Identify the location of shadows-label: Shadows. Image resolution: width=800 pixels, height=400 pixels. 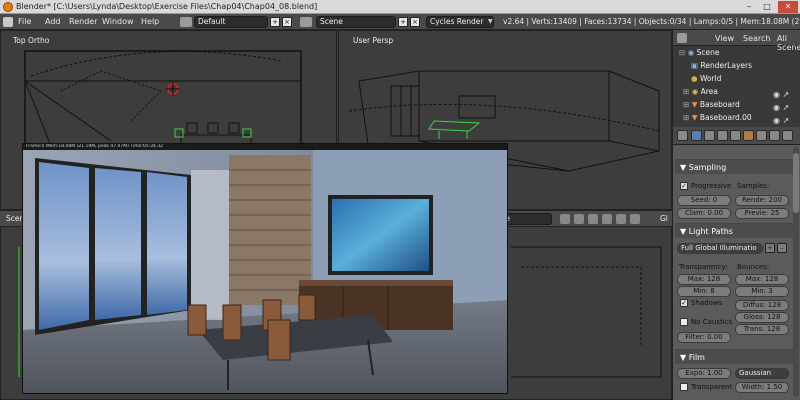
(707, 303).